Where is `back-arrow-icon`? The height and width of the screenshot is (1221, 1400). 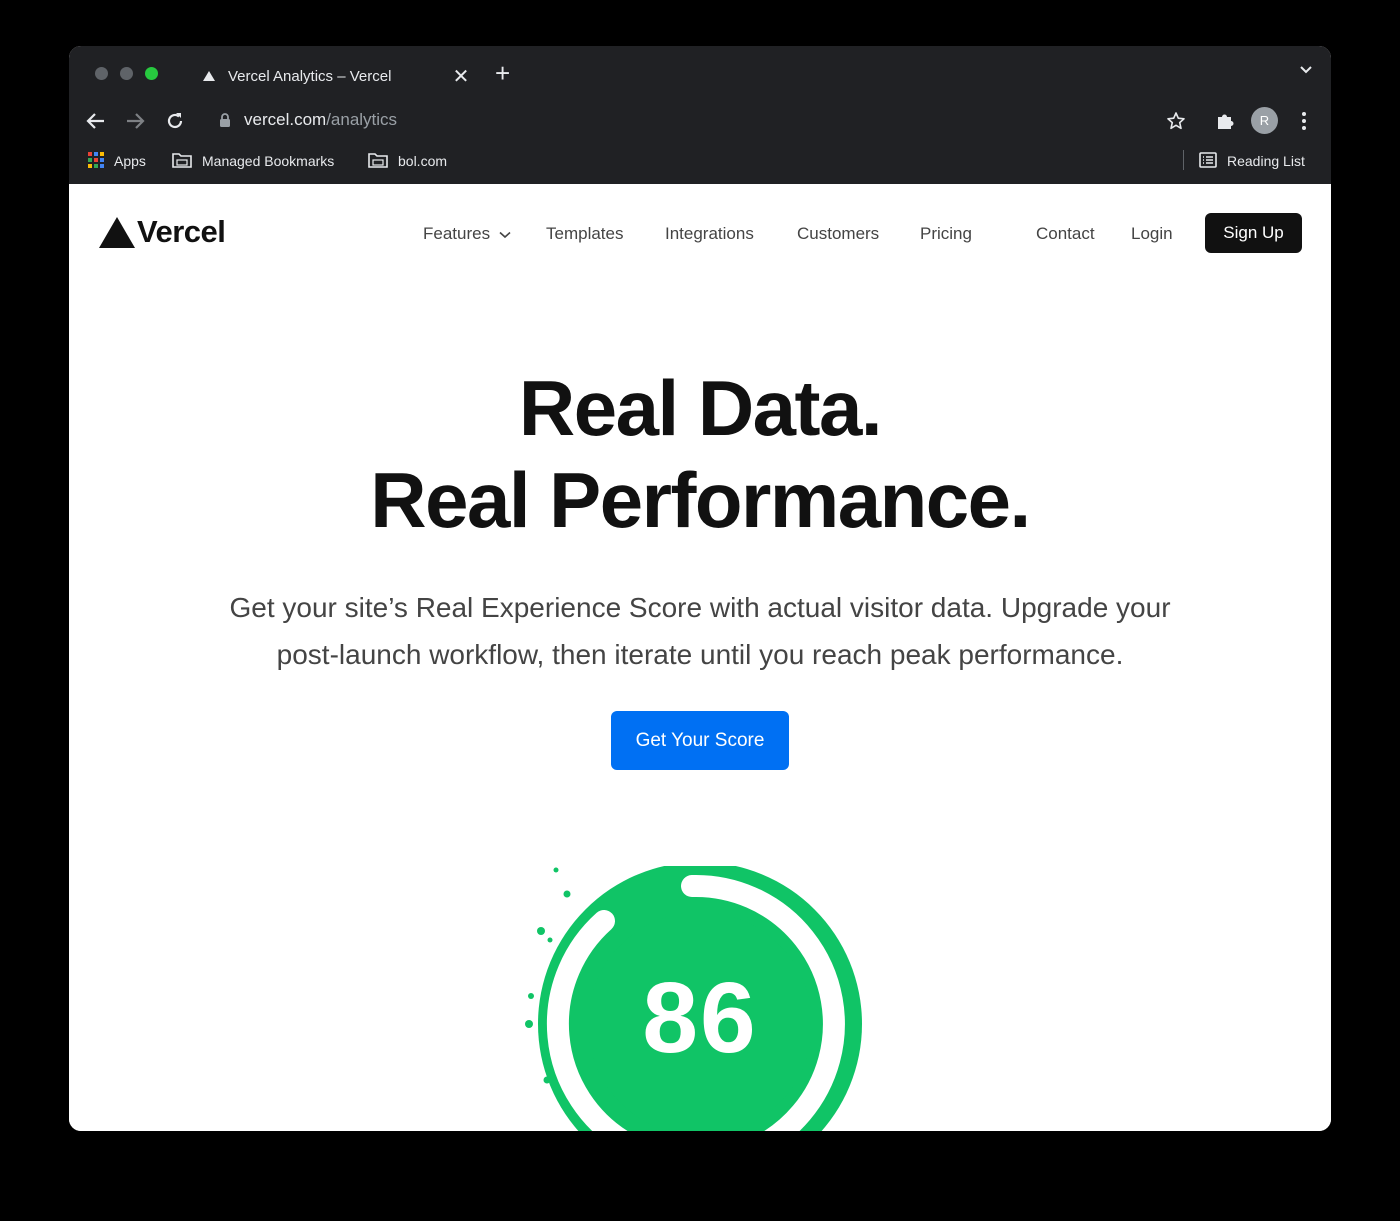 back-arrow-icon is located at coordinates (96, 121).